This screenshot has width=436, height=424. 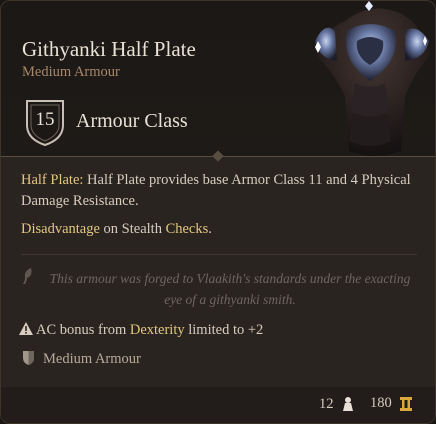 I want to click on disadvantage-keyword: Disadvantage, so click(x=60, y=229).